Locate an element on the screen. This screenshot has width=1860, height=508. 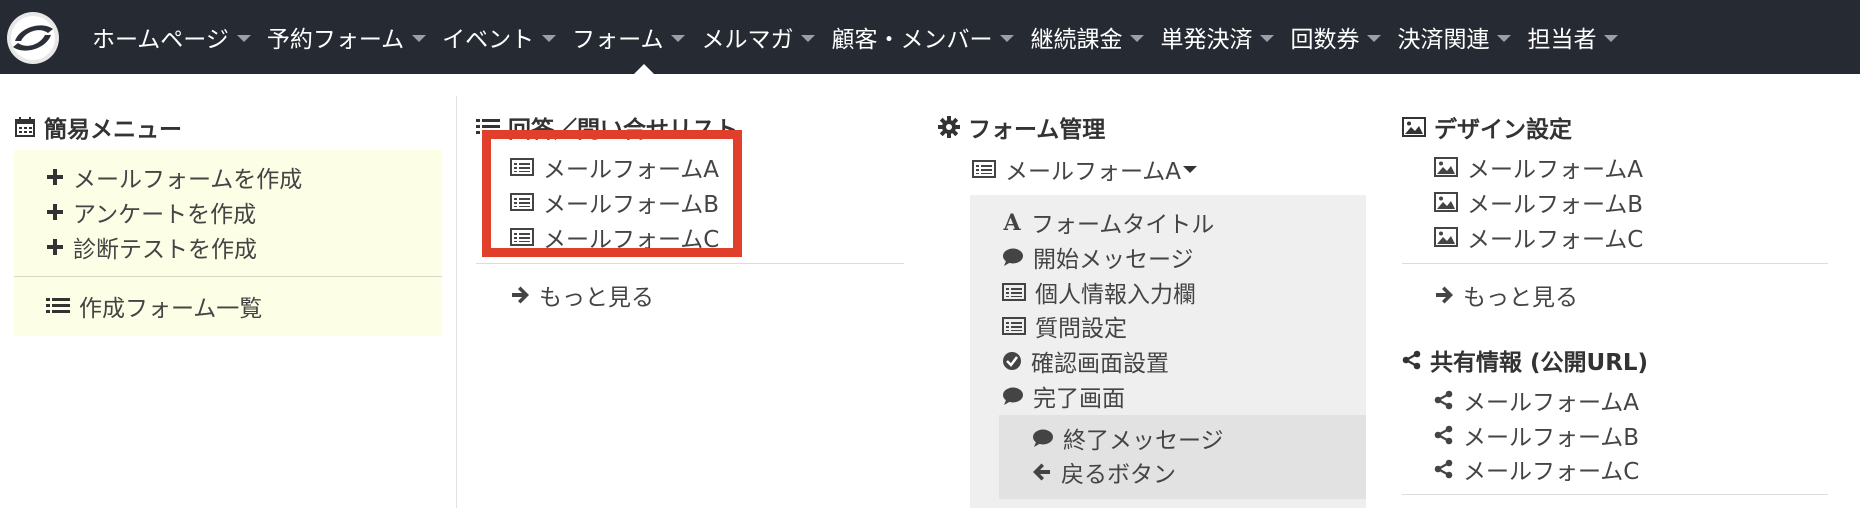
nav-item-customers: 顧客・メンバー is located at coordinates (923, 37).